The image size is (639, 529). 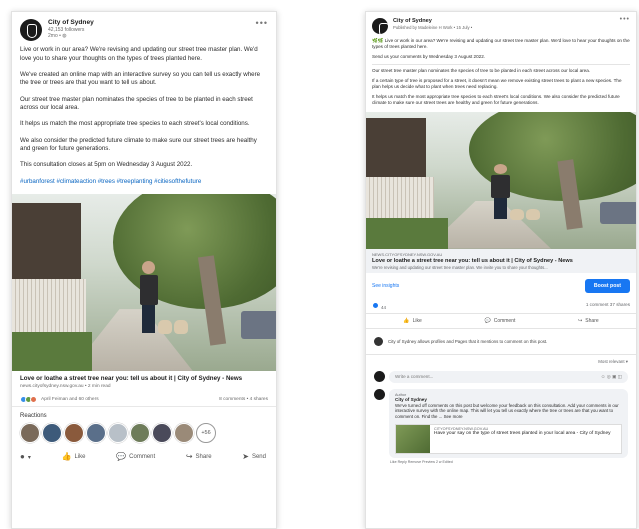 I want to click on link-domain: NEWS.CITYOFSYDNEY.NSW.GOV.AU, so click(x=407, y=254).